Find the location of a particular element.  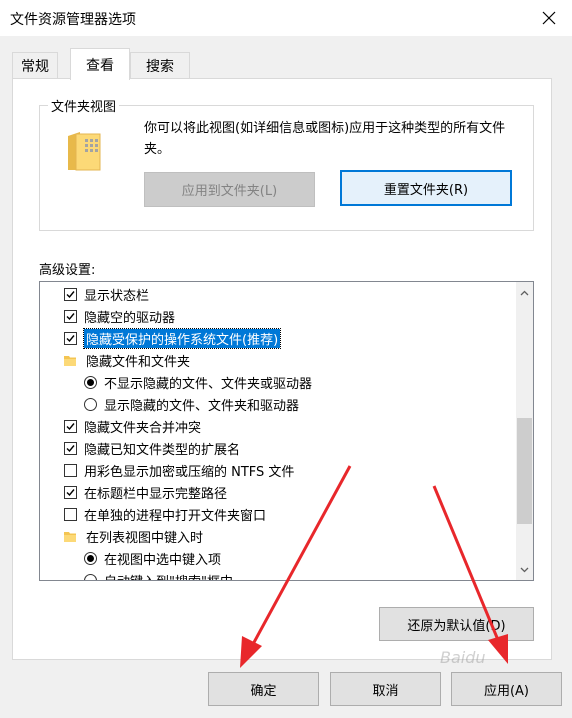

radio-option: 不显示隐藏的文件、文件夹或驱动器 is located at coordinates (198, 382).